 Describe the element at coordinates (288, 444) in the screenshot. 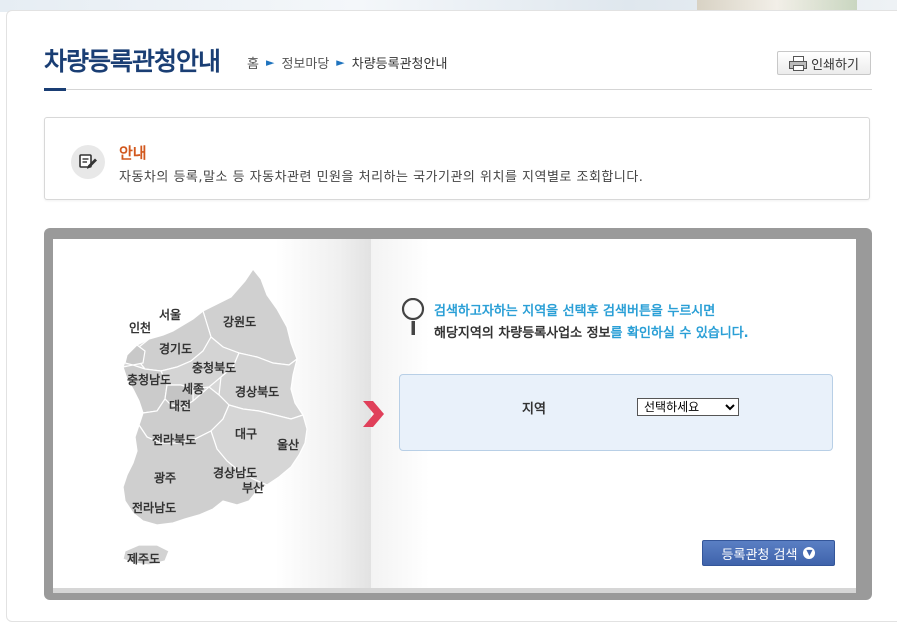

I see `region-ulsan: 울산` at that location.